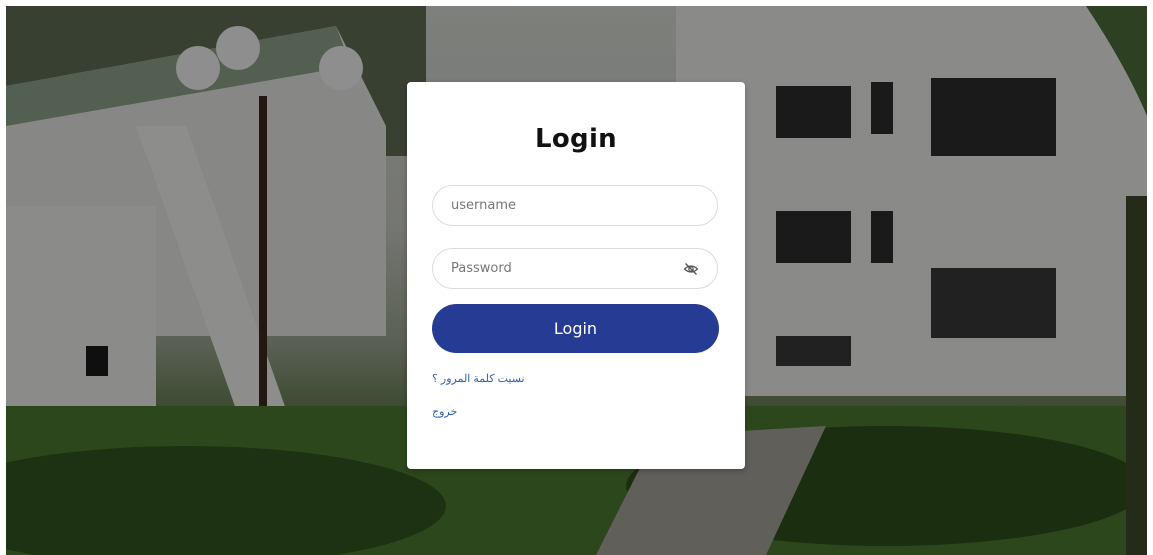 Image resolution: width=1153 pixels, height=555 pixels. Describe the element at coordinates (566, 205) in the screenshot. I see `username-input` at that location.